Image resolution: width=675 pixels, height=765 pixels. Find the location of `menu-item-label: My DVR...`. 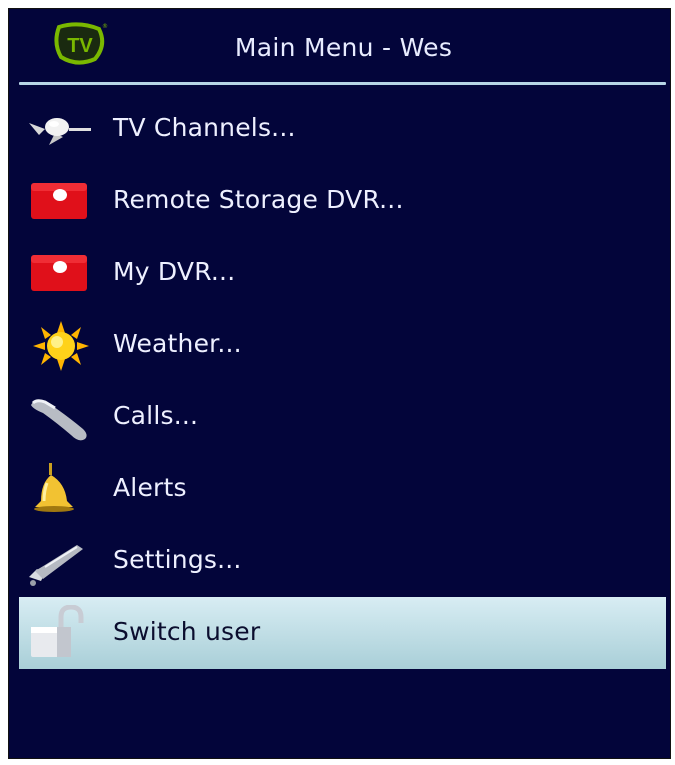

menu-item-label: My DVR... is located at coordinates (174, 271).